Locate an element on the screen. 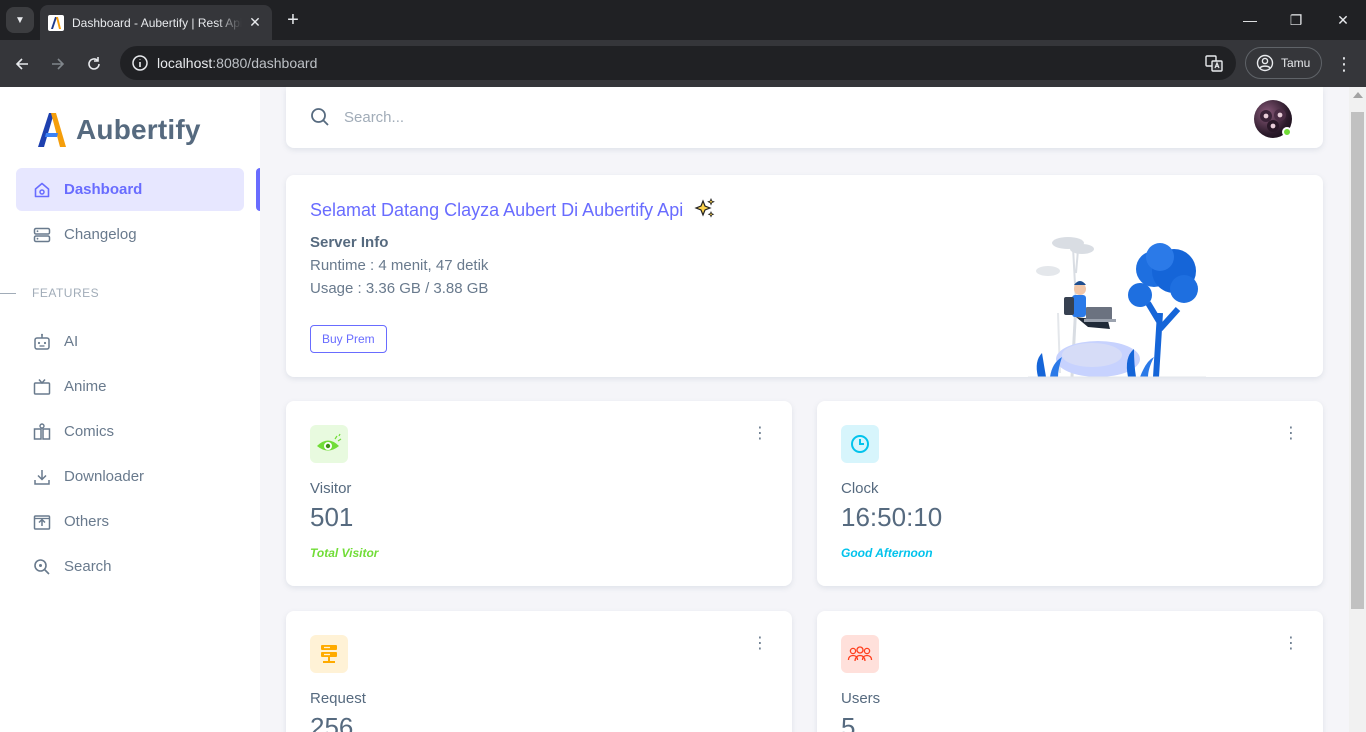  navbar is located at coordinates (804, 117).